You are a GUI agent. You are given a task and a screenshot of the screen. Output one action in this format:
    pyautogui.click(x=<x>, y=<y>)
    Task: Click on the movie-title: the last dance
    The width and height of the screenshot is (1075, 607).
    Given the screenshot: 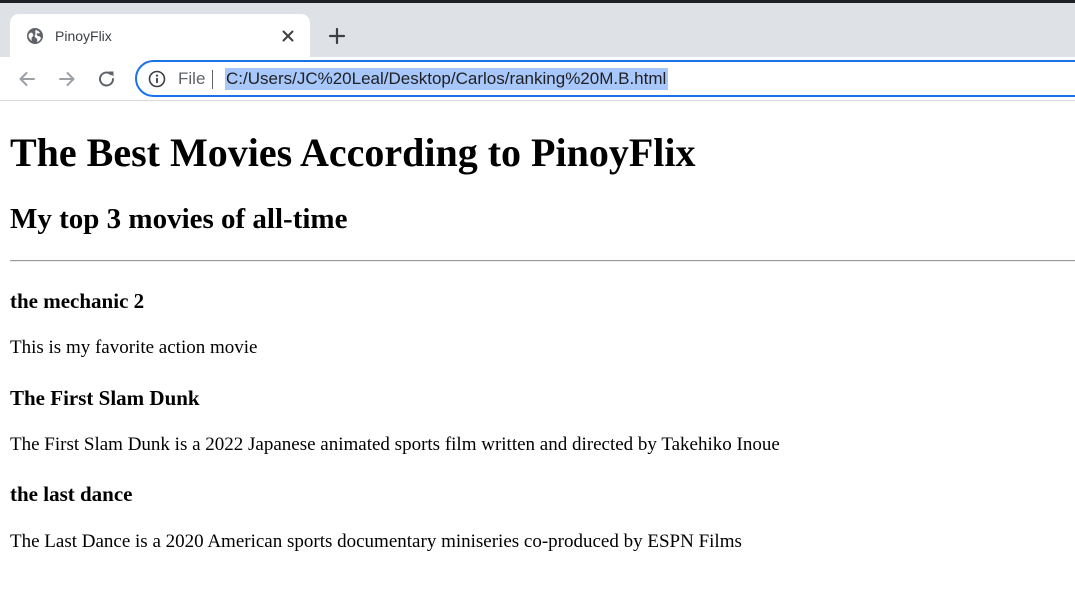 What is the action you would take?
    pyautogui.click(x=71, y=494)
    